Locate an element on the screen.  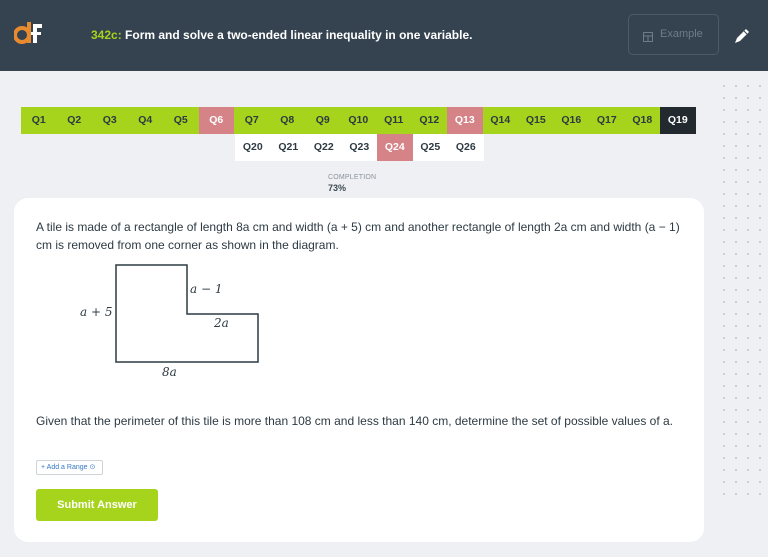
question-tab-q17: Q17 is located at coordinates (607, 120).